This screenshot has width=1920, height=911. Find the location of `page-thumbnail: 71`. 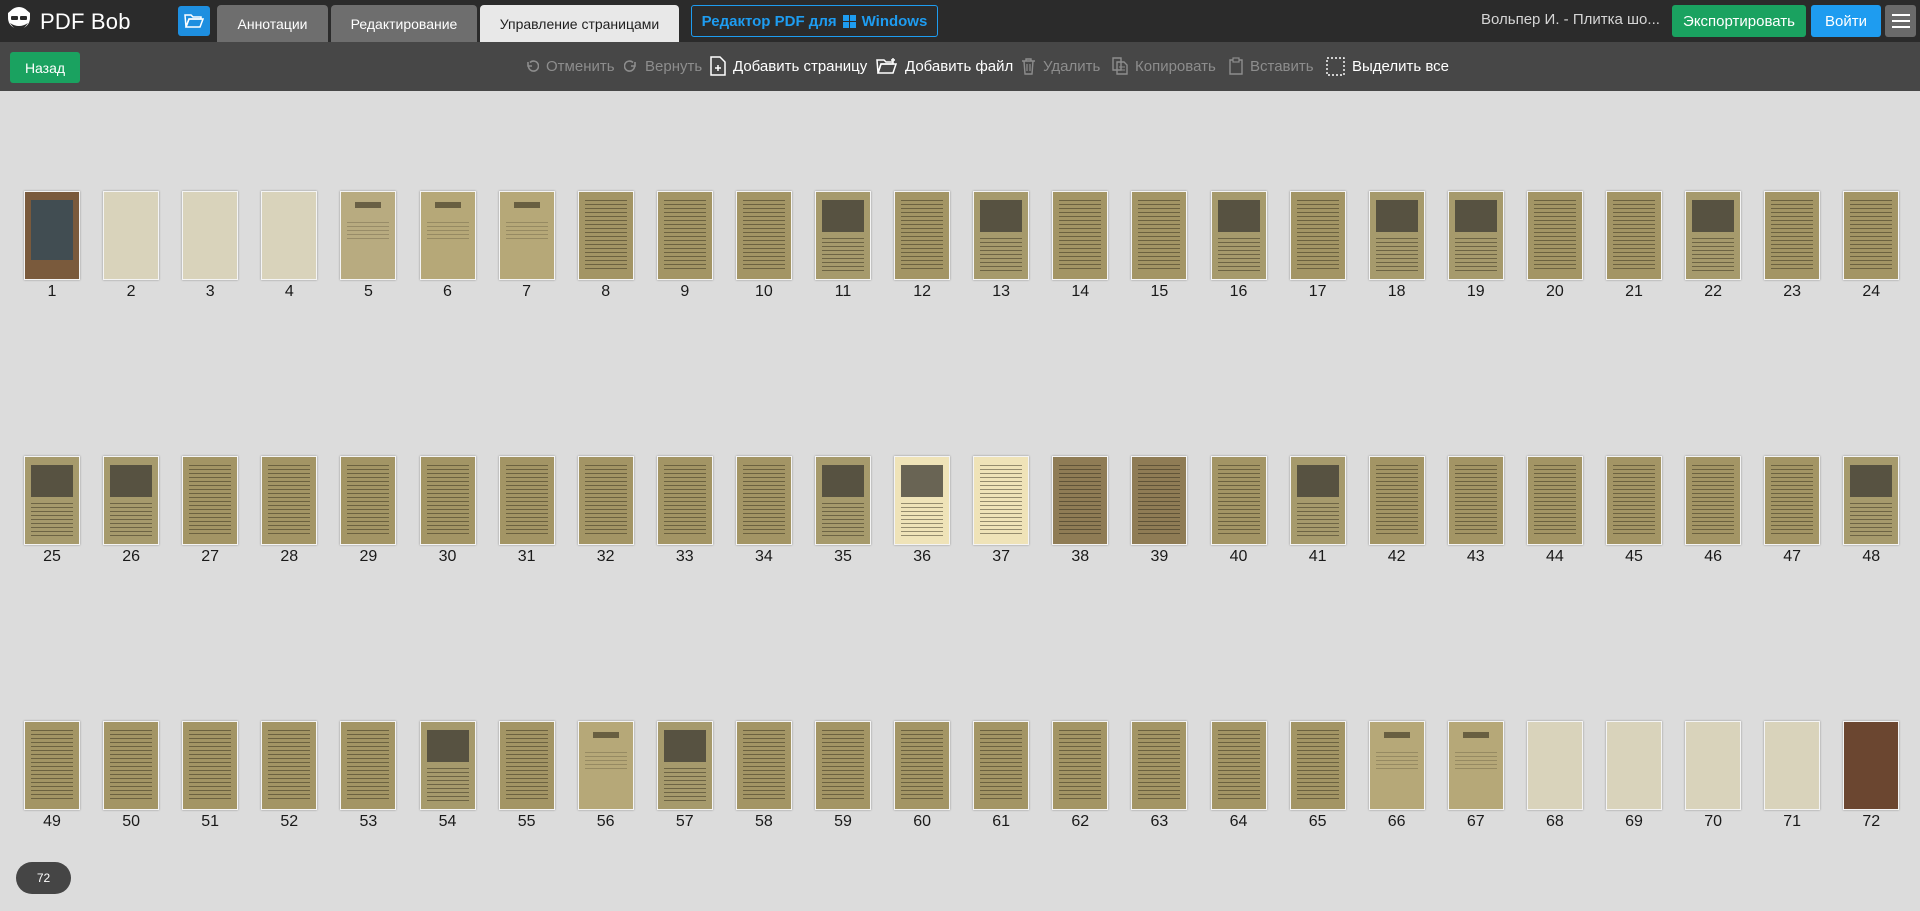

page-thumbnail: 71 is located at coordinates (1787, 781).